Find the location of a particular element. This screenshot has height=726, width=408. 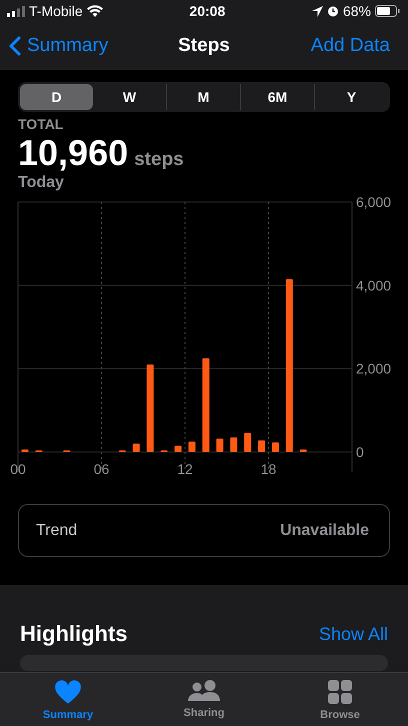

status-time: 20:08 is located at coordinates (207, 11).